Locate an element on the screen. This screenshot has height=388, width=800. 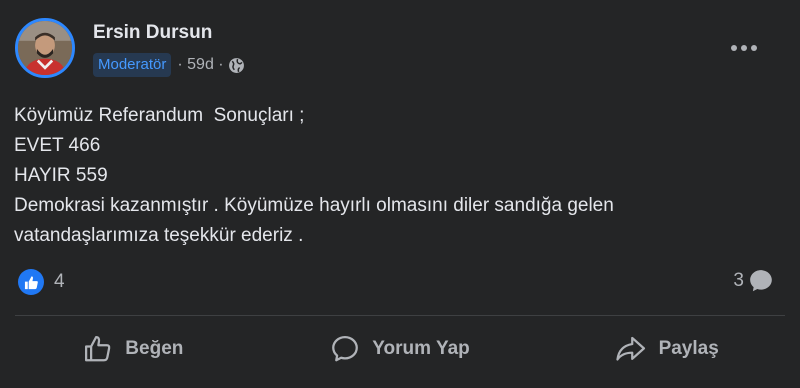
like-button: Beğen is located at coordinates (133, 349).